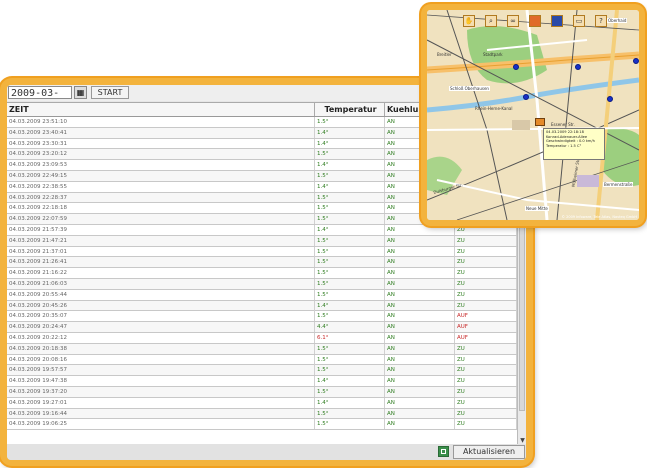  Describe the element at coordinates (161, 208) in the screenshot. I see `cell-zeit: 04.03.2009 22:18:18` at that location.